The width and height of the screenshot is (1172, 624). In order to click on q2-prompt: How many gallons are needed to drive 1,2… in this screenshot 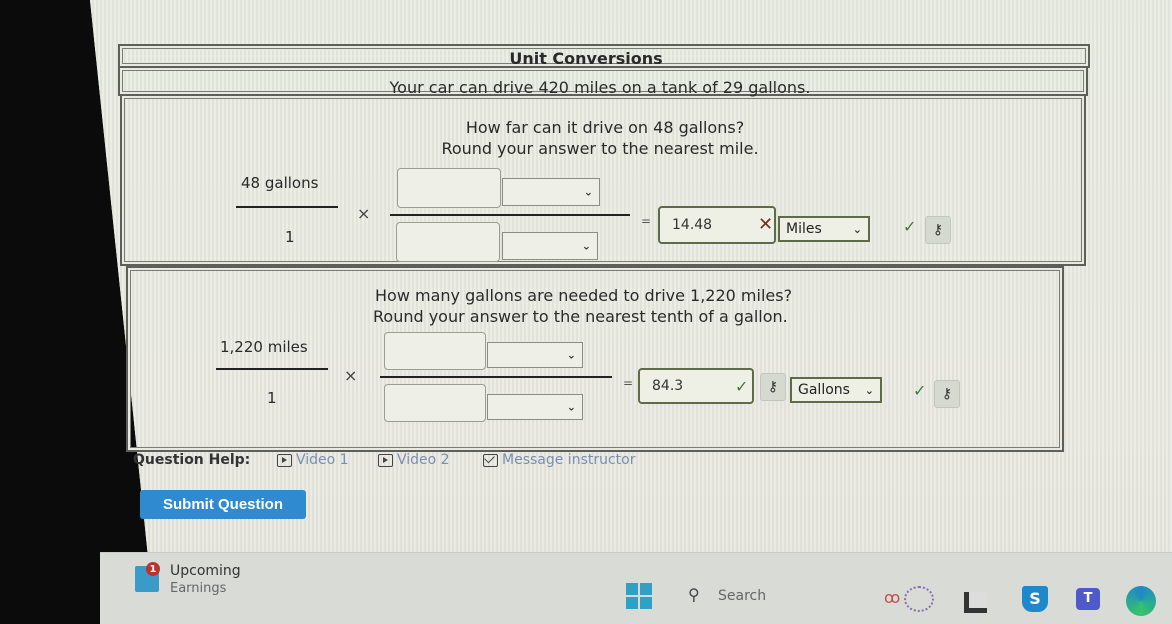, I will do `click(584, 295)`.